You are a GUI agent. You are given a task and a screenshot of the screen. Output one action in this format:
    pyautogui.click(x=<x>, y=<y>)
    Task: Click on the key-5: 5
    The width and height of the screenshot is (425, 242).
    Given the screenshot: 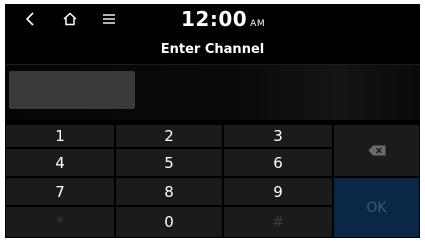 What is the action you would take?
    pyautogui.click(x=169, y=162)
    